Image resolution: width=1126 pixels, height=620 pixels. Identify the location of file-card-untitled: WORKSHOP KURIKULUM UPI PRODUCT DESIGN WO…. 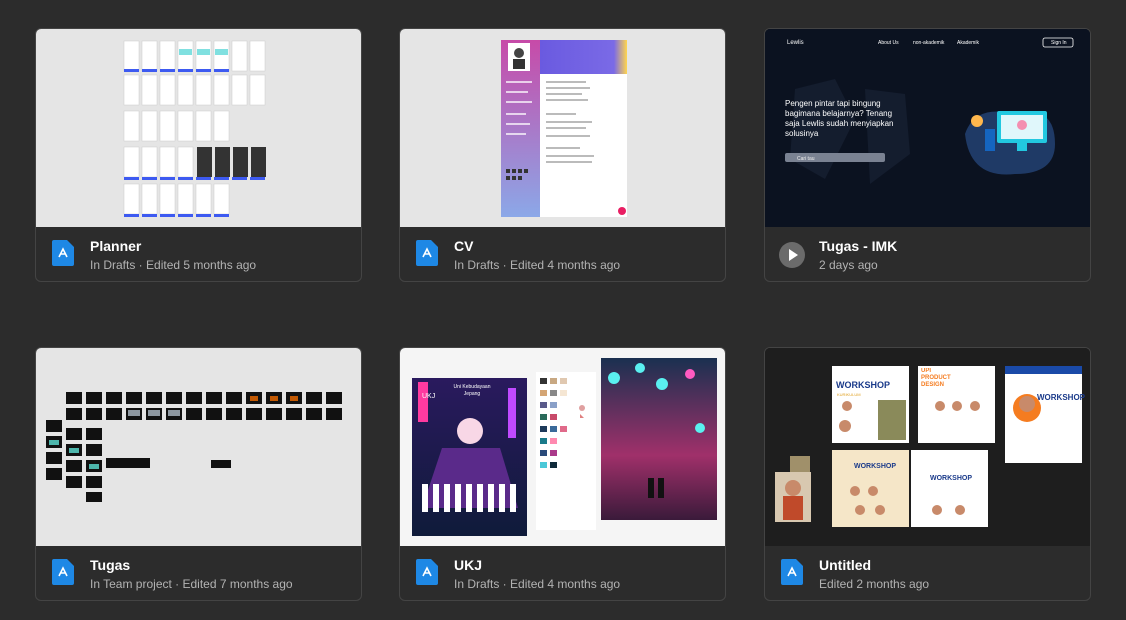
(927, 474).